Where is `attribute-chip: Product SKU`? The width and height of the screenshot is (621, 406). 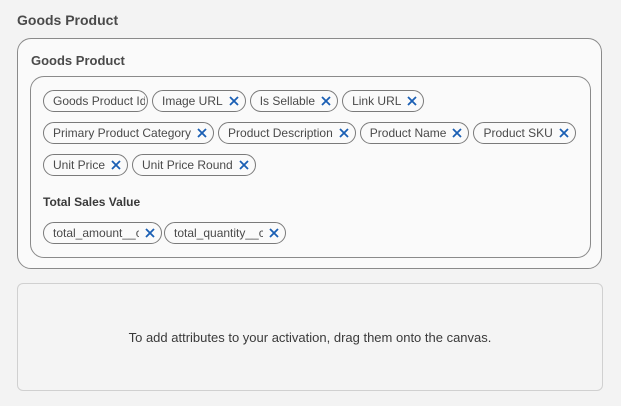
attribute-chip: Product SKU is located at coordinates (524, 133).